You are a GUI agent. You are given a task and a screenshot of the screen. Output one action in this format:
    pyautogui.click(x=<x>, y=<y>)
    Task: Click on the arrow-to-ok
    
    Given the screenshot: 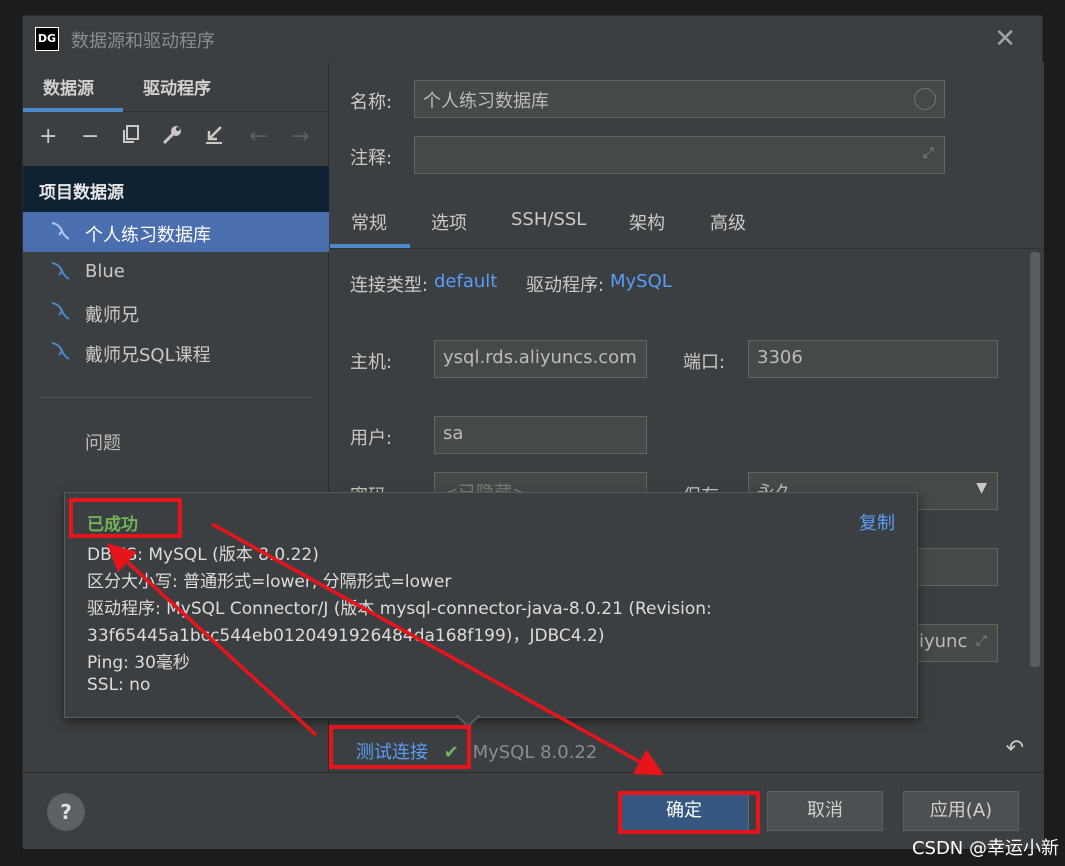 What is the action you would take?
    pyautogui.click(x=438, y=649)
    